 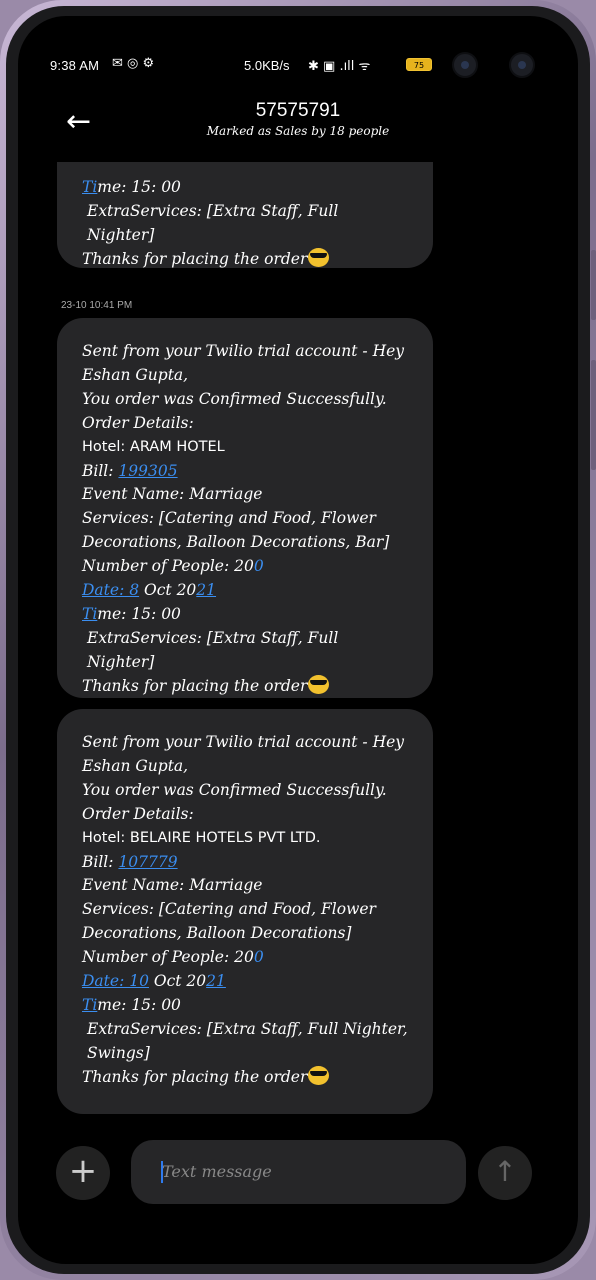 I want to click on contact-number: 57575791, so click(x=298, y=111).